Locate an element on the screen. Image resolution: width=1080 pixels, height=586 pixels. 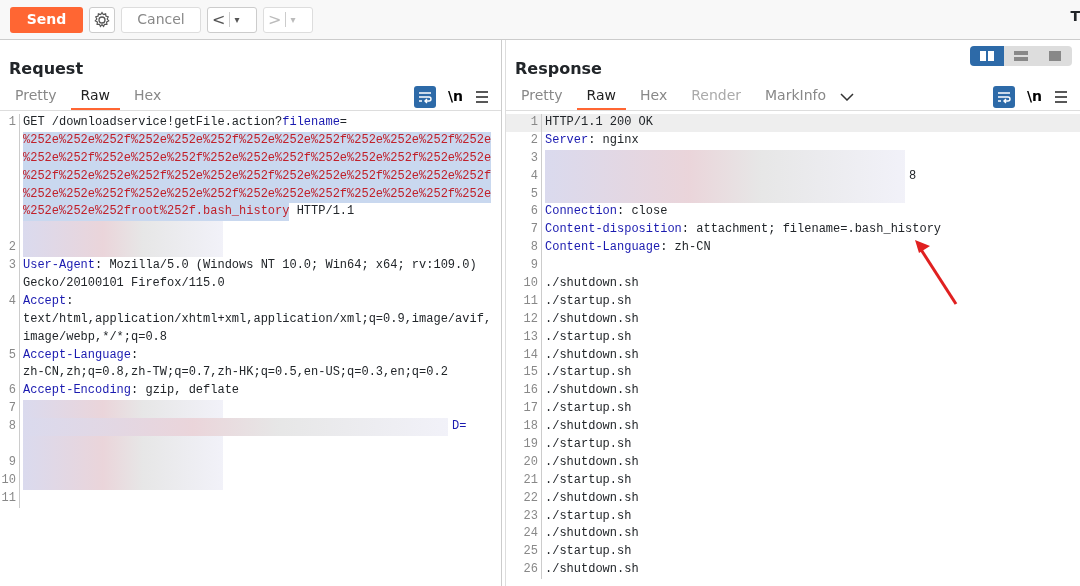
code-text: Gecko/20100101 Firefox/115.0 is located at coordinates (124, 283).